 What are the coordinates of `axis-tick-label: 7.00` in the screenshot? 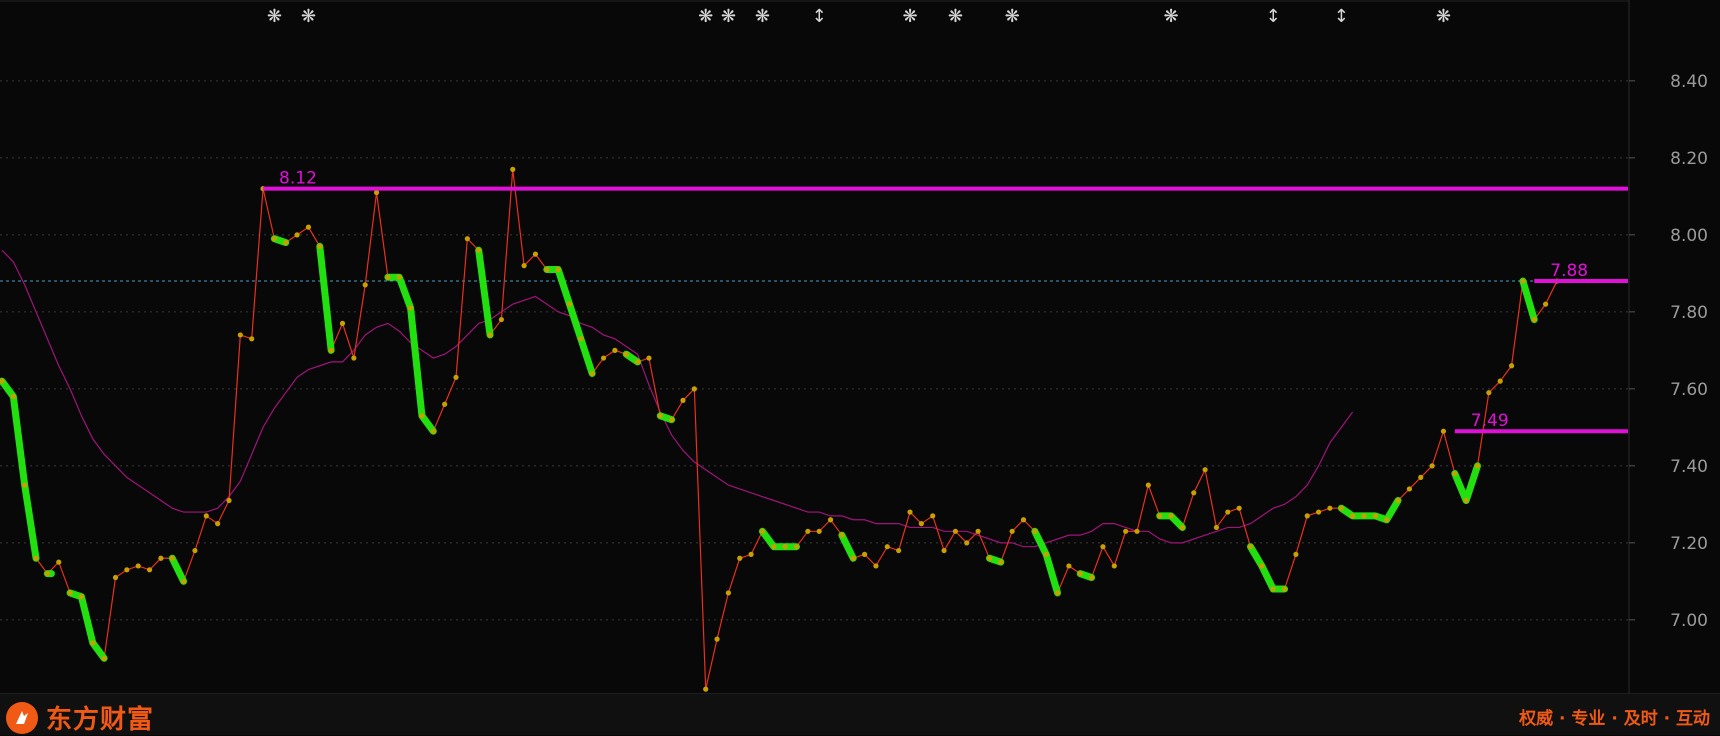 It's located at (1689, 621).